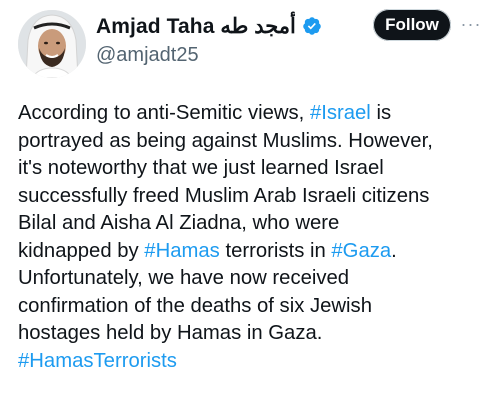 The height and width of the screenshot is (418, 500). I want to click on hashtag-link: #HamasTerrorists, so click(97, 361).